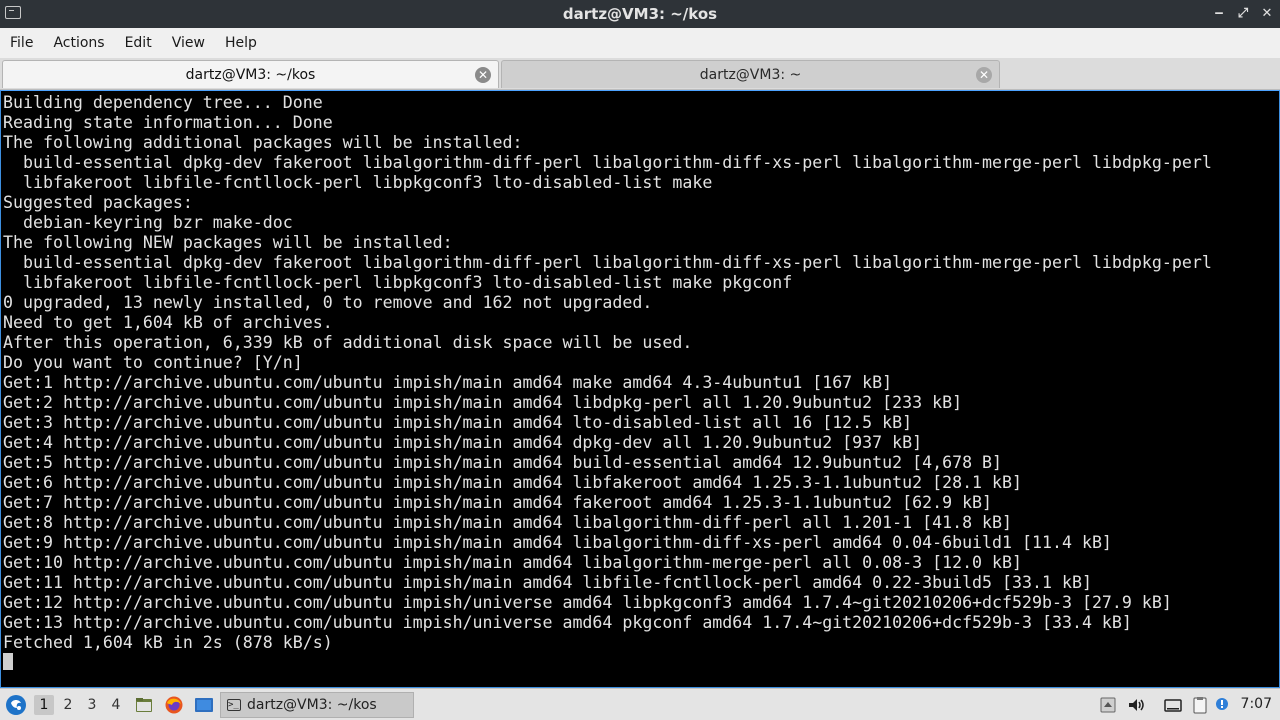  What do you see at coordinates (204, 705) in the screenshot?
I see `show-desktop-icon` at bounding box center [204, 705].